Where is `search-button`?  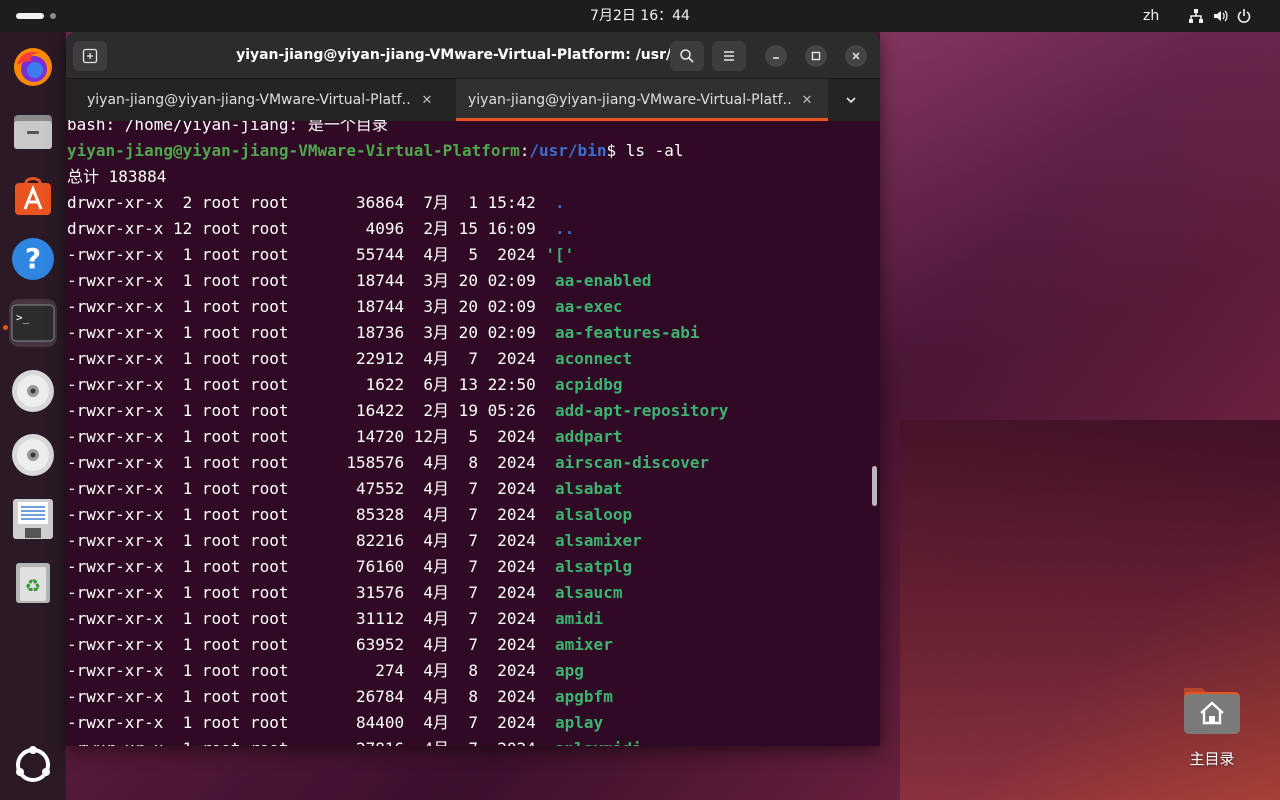 search-button is located at coordinates (687, 56).